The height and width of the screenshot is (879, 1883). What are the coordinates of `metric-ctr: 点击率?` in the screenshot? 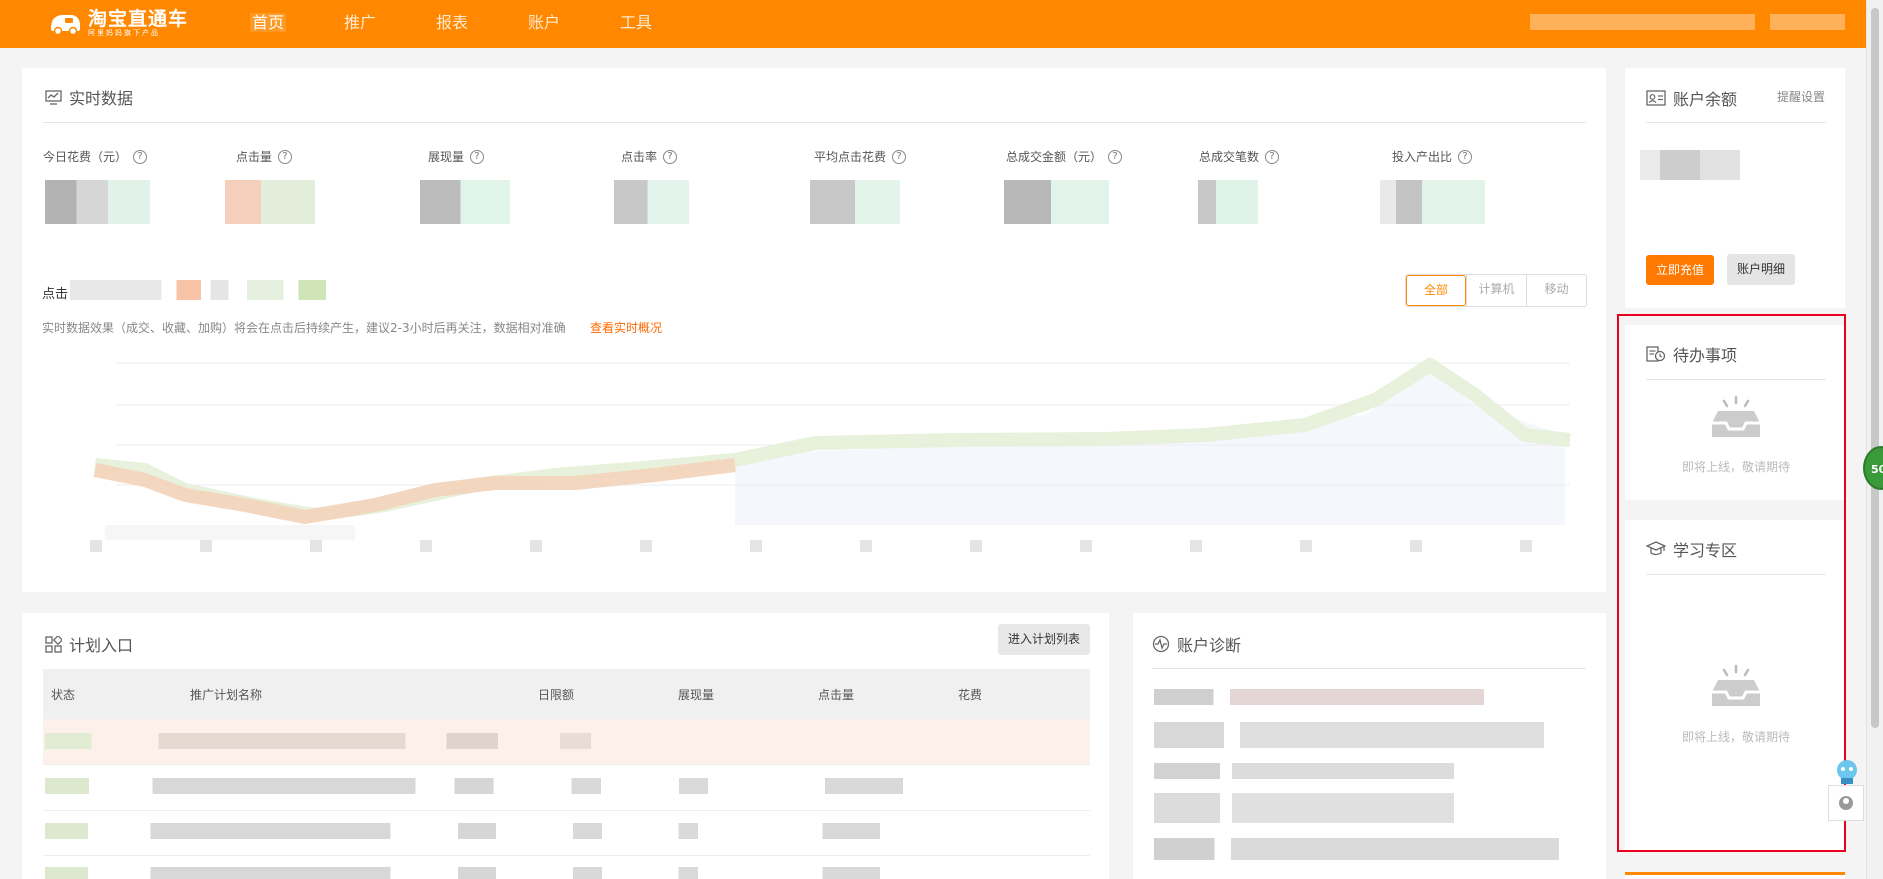 It's located at (649, 156).